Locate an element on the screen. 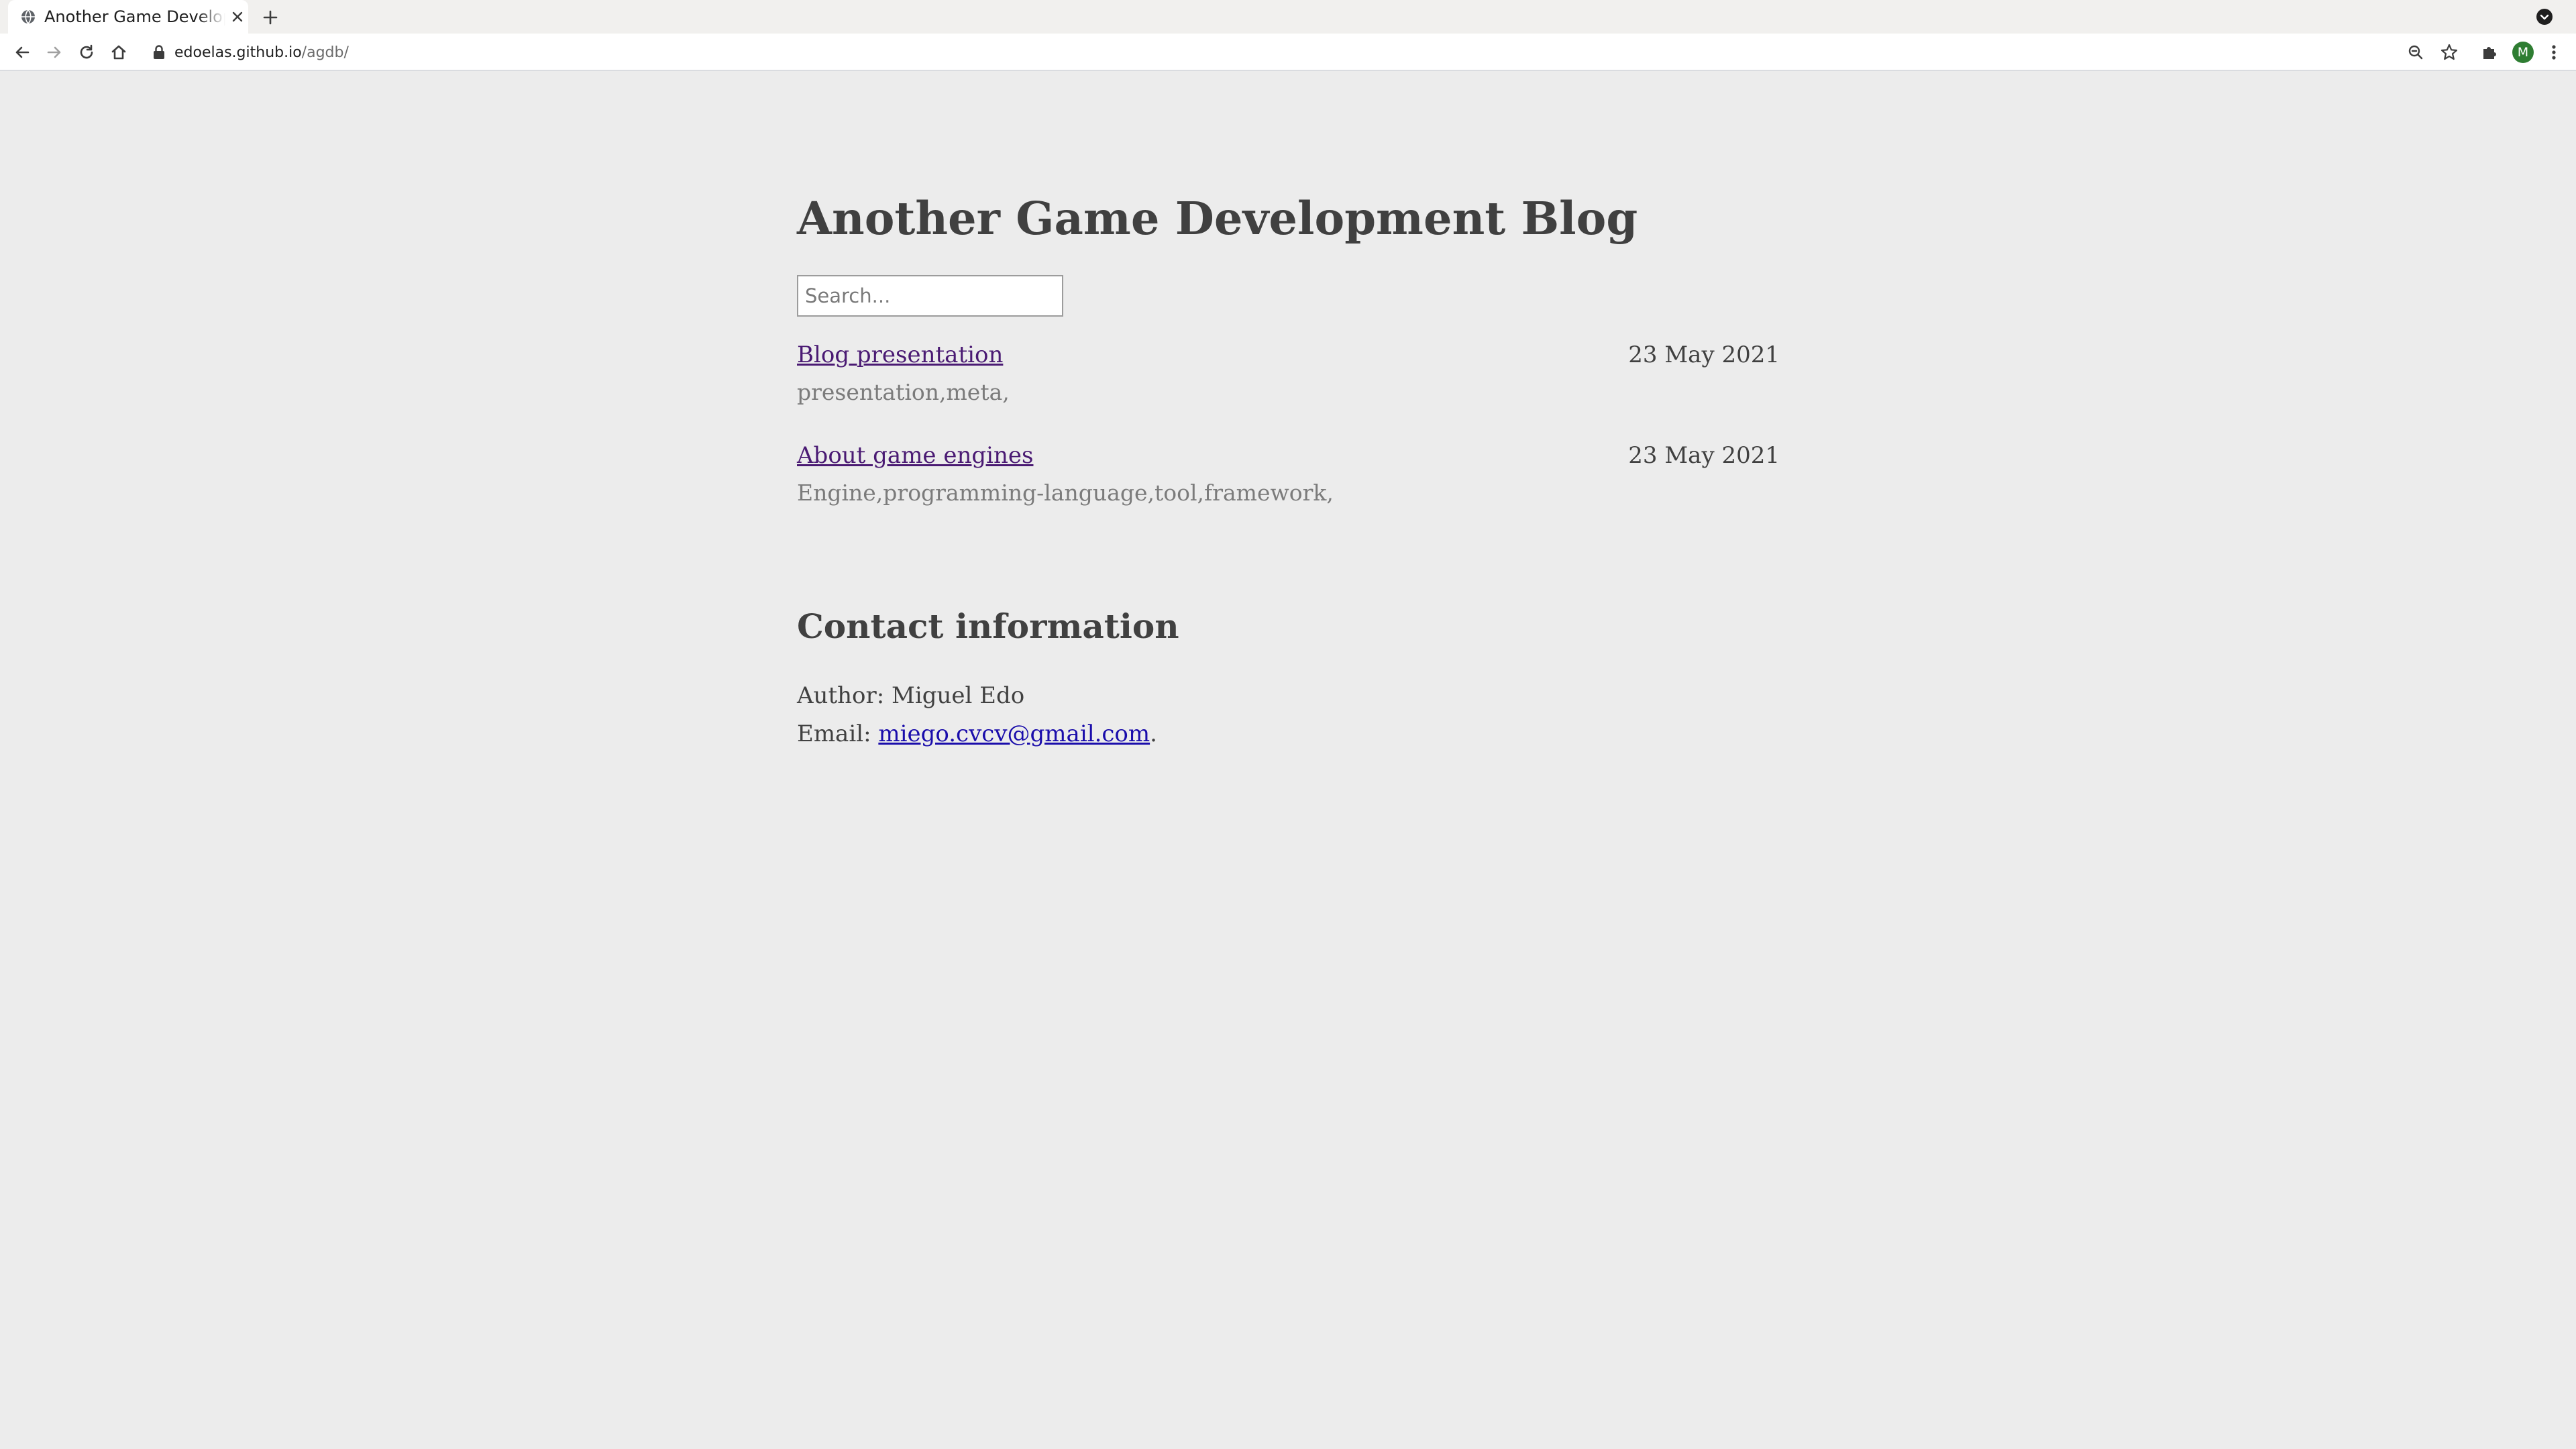 The image size is (2576, 1449). puzzle-icon is located at coordinates (2489, 52).